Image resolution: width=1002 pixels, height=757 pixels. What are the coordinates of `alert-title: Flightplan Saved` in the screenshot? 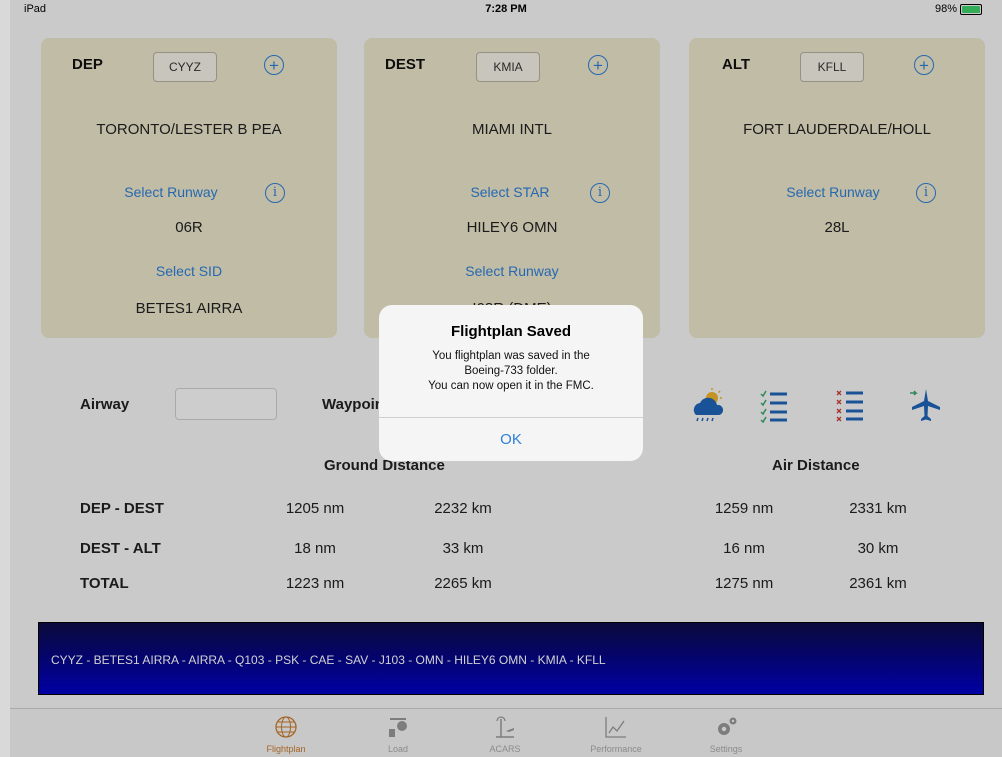 It's located at (510, 331).